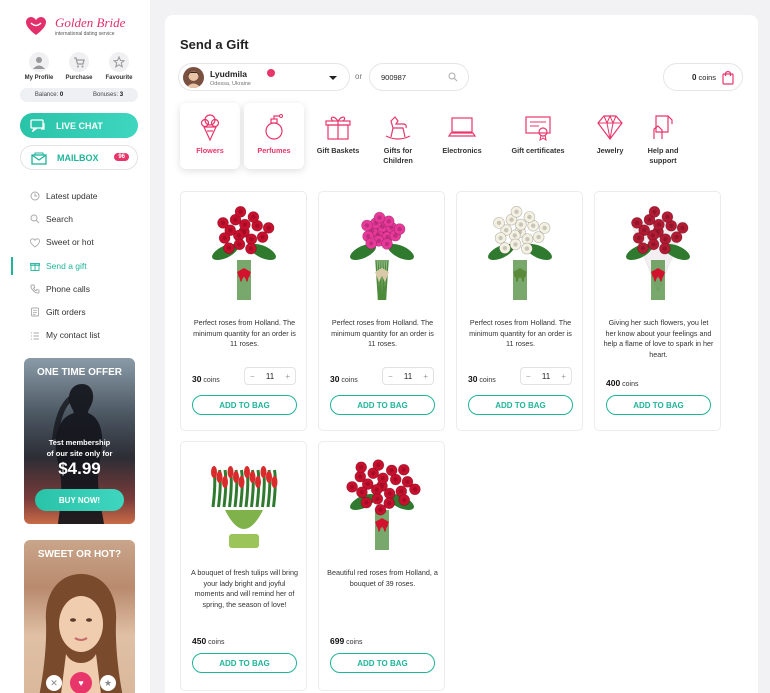 The image size is (770, 693). Describe the element at coordinates (46, 95) in the screenshot. I see `balance-label: Balance:` at that location.